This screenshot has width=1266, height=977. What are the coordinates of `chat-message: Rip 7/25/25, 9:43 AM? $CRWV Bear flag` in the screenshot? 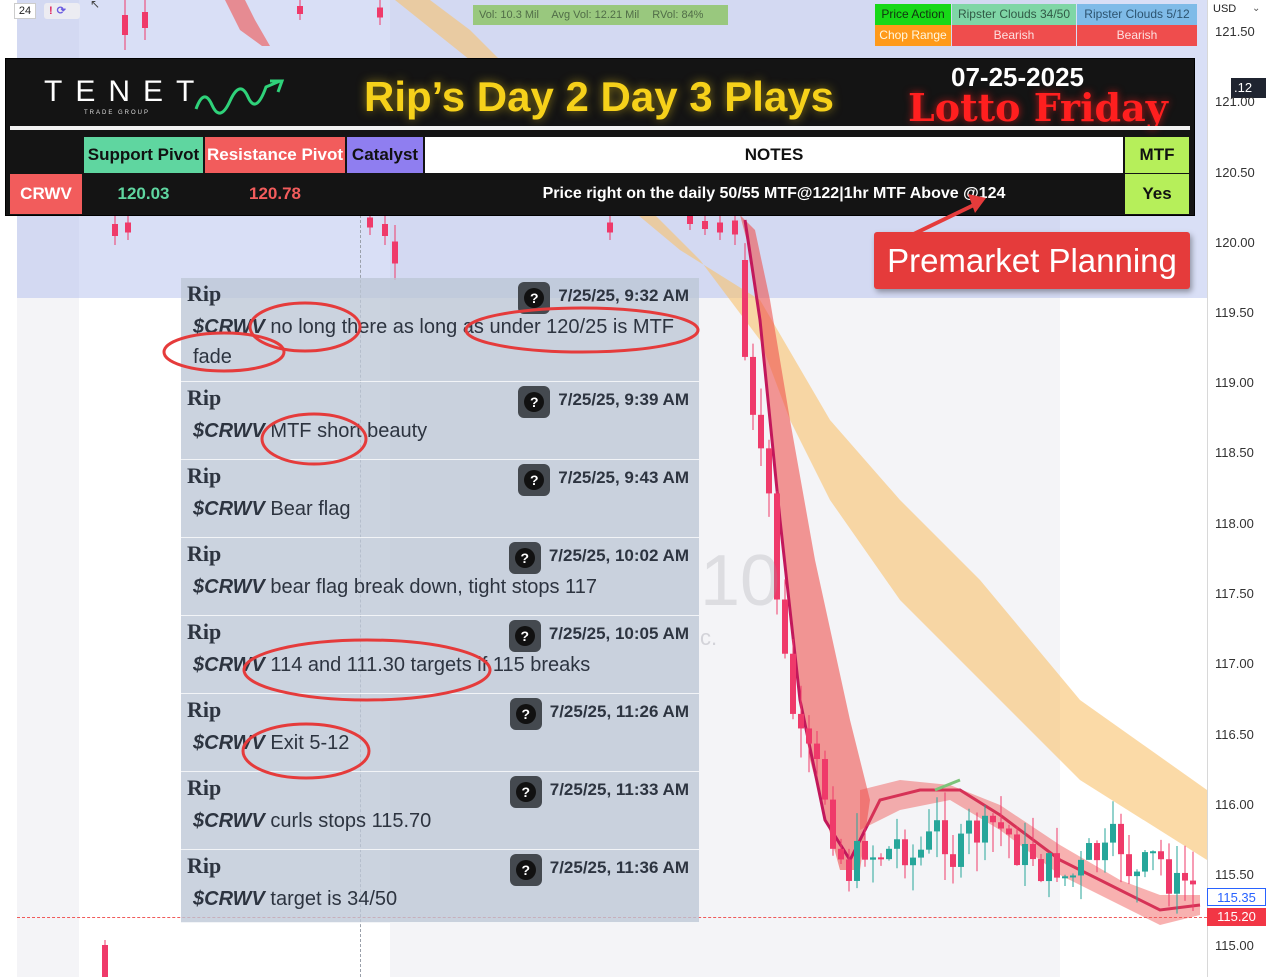 It's located at (440, 499).